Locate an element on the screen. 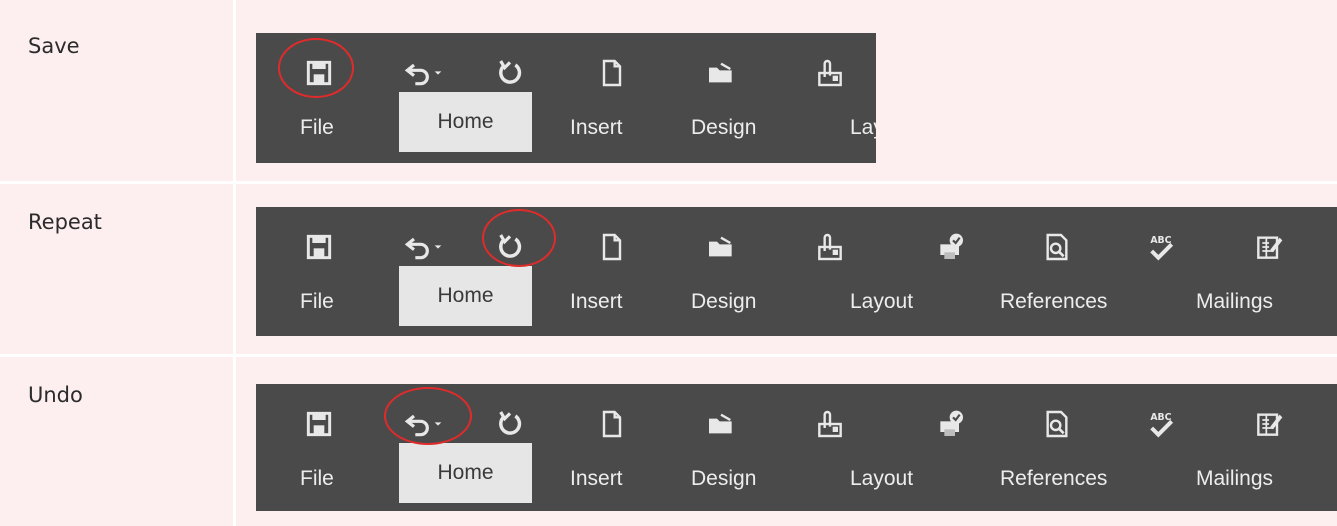  row-label: Repeat is located at coordinates (65, 222).